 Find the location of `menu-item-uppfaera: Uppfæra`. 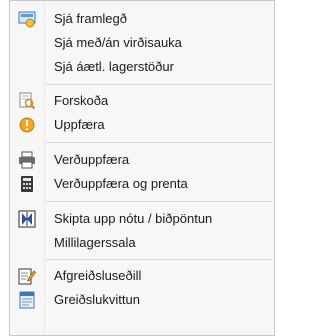

menu-item-uppfaera: Uppfæra is located at coordinates (142, 125).